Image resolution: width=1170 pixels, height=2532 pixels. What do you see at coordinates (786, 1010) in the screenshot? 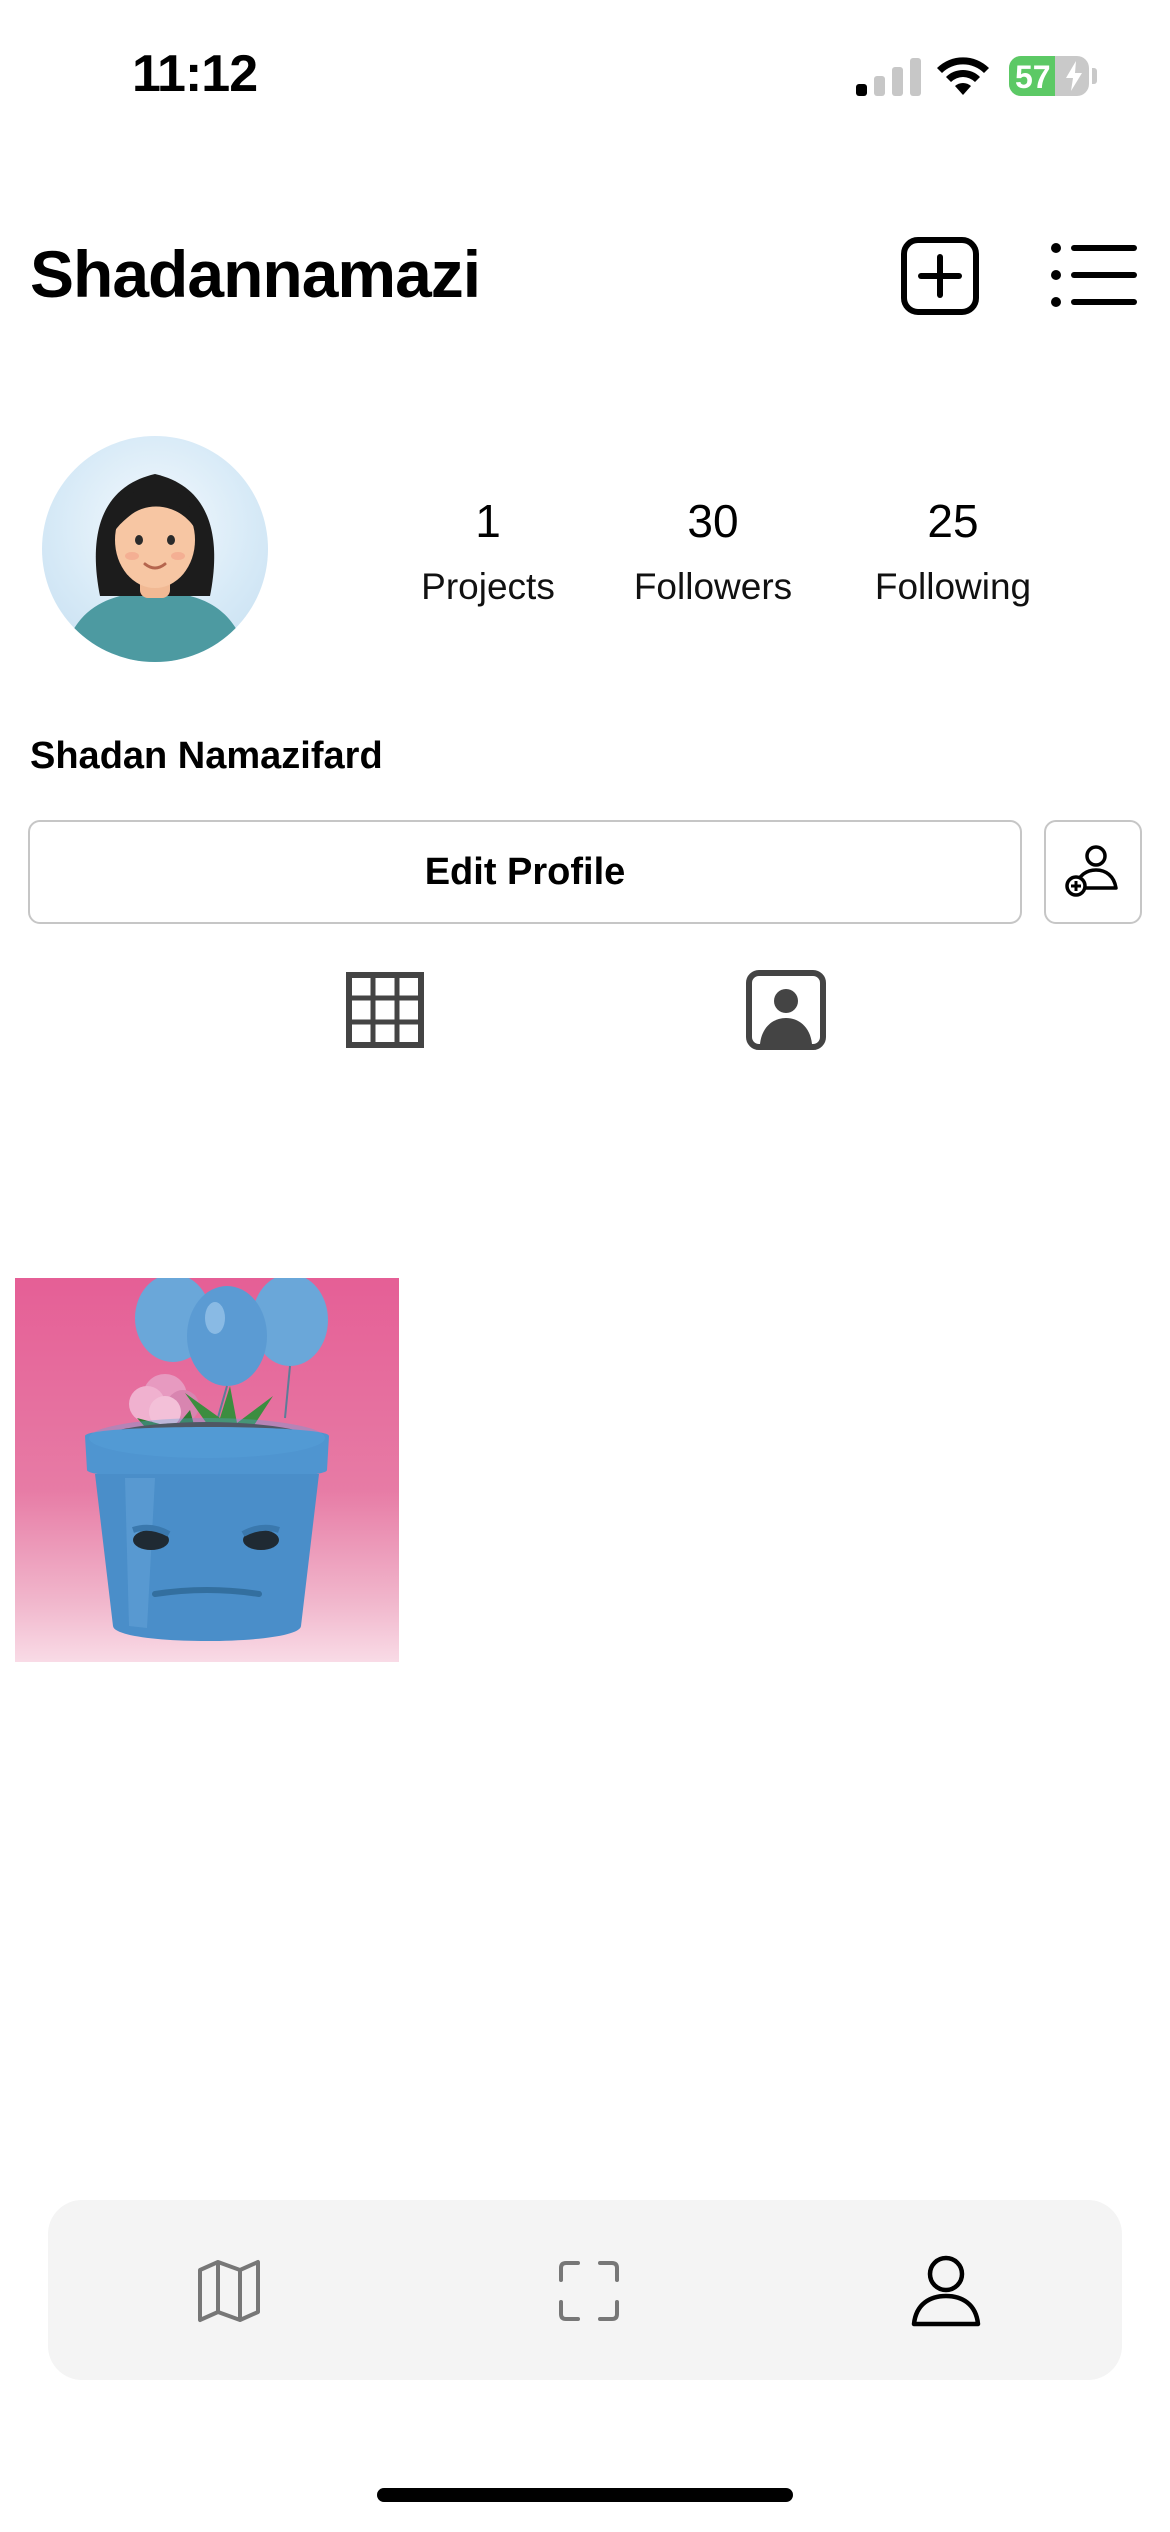
I see `tagged-person-icon` at bounding box center [786, 1010].